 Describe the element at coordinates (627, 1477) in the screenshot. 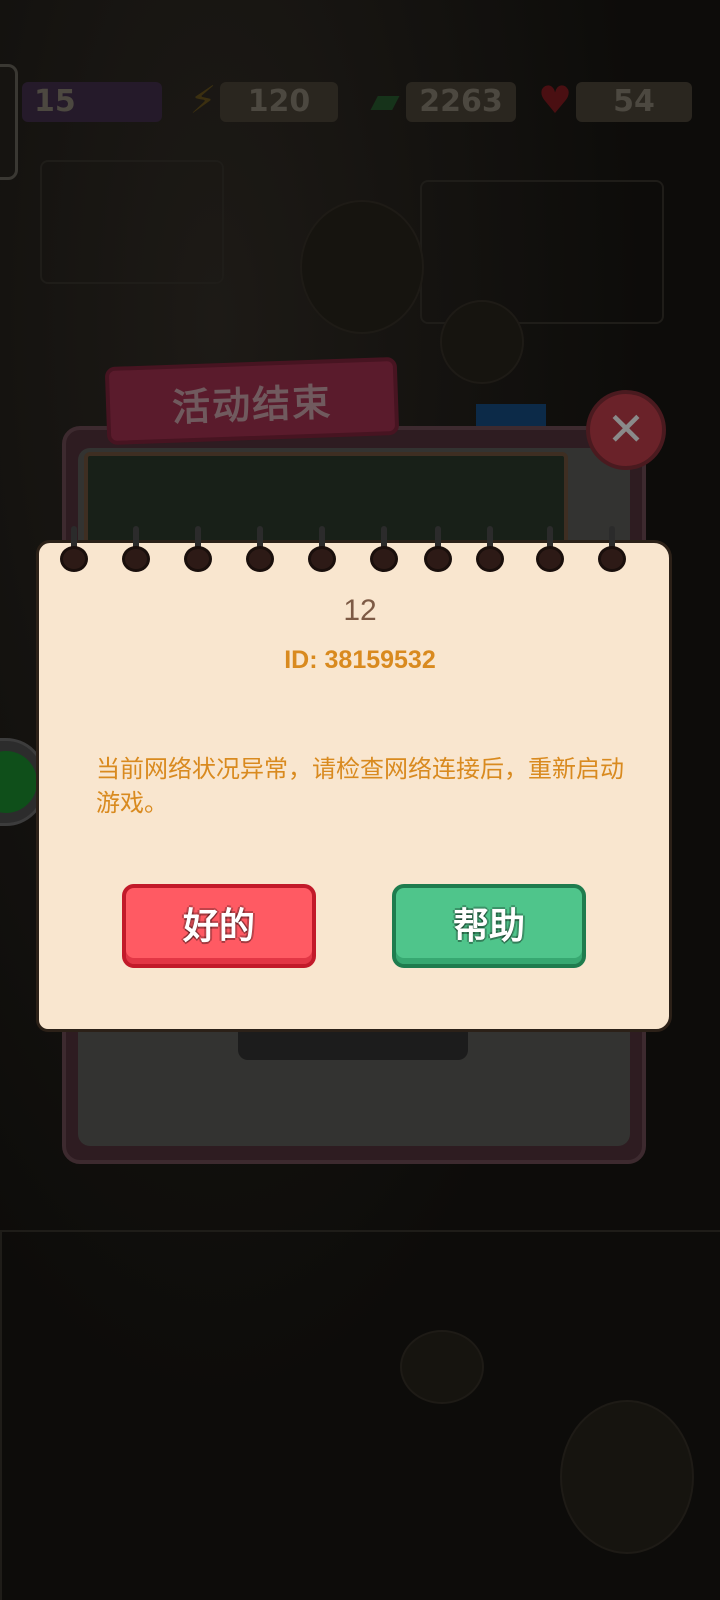

I see `background-tree` at that location.